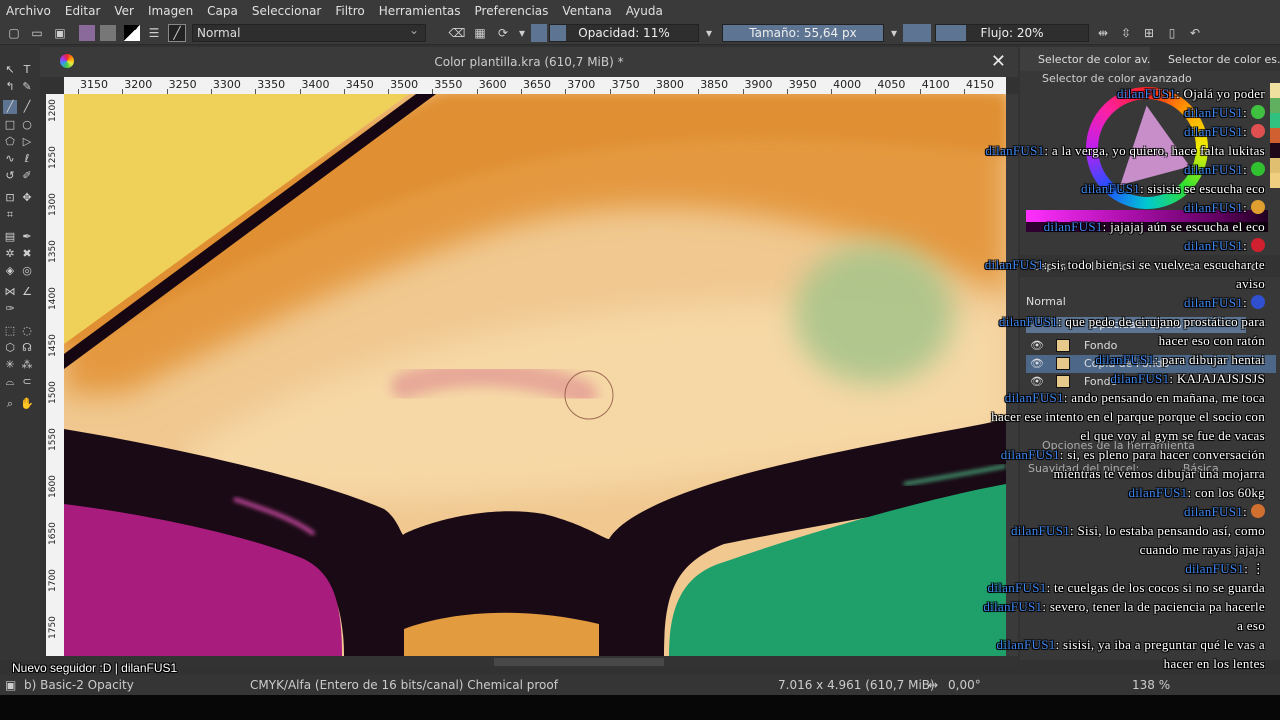 The image size is (1280, 720). Describe the element at coordinates (644, 11) in the screenshot. I see `menu-item: Ayuda` at that location.